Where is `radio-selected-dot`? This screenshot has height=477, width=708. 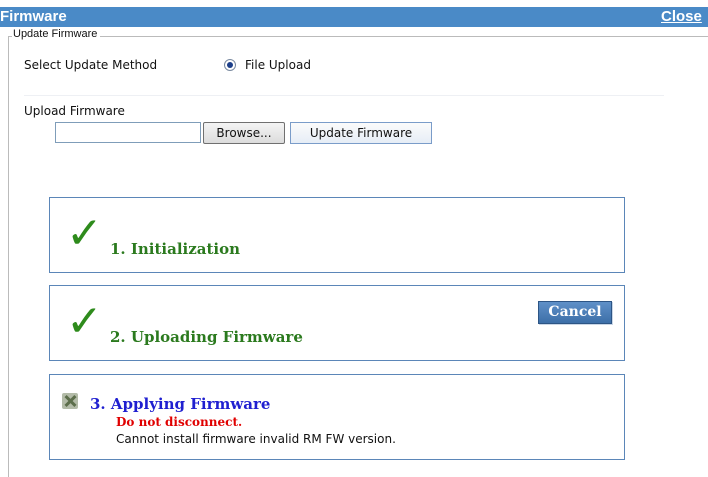 radio-selected-dot is located at coordinates (230, 65).